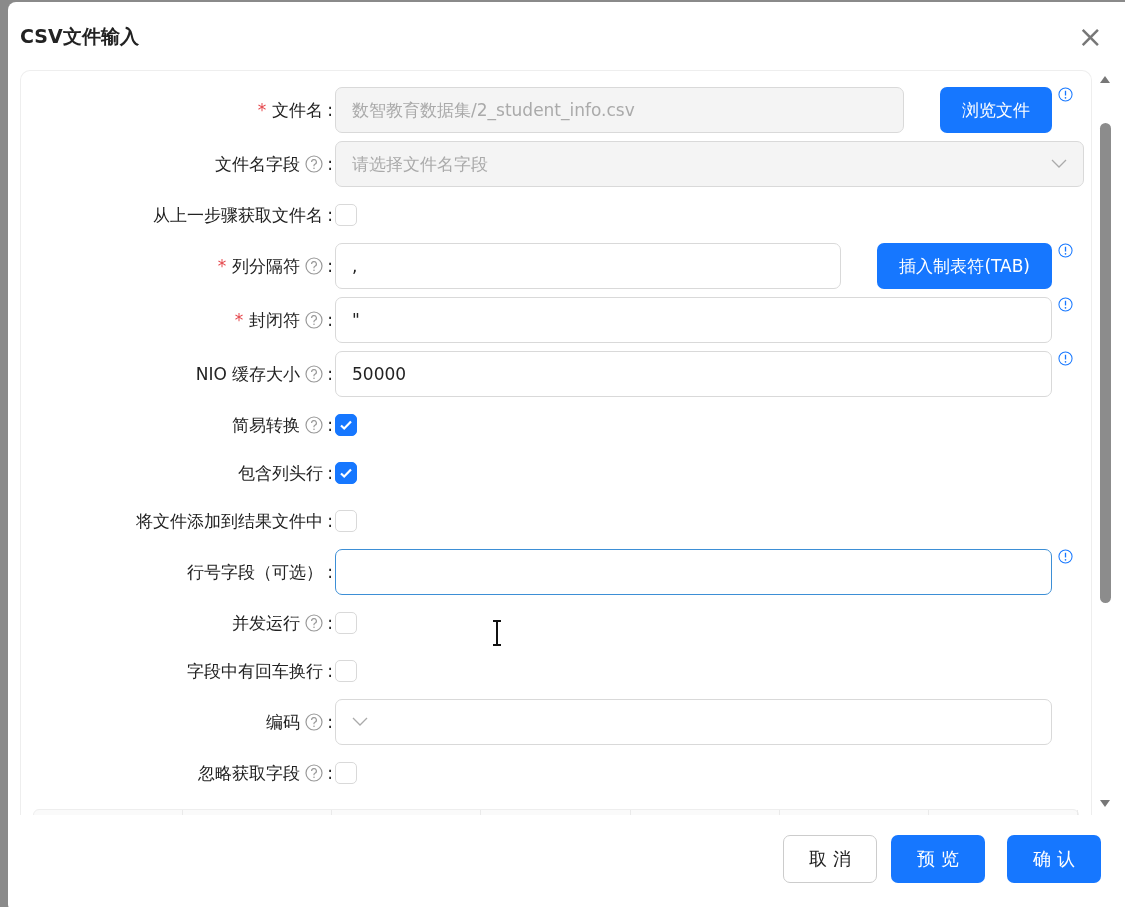  I want to click on field-label: 从上一步骤获取文件名, so click(238, 215).